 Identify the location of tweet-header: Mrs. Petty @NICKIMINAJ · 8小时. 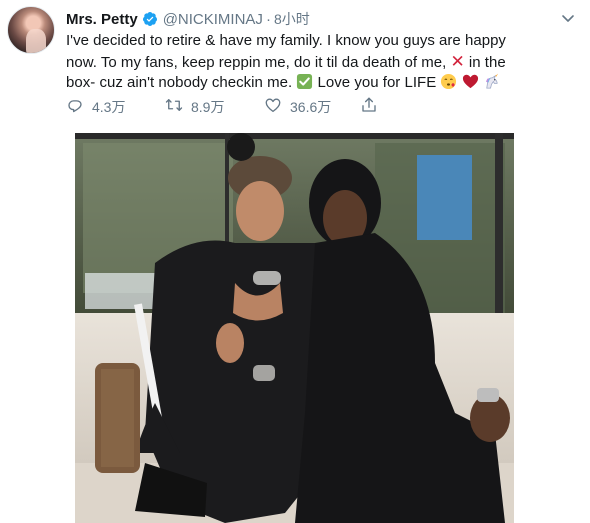
(188, 19).